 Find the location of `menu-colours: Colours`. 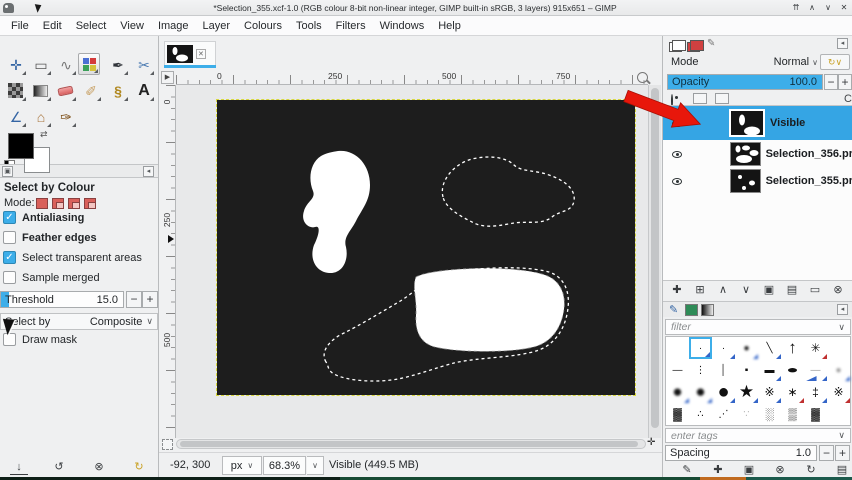

menu-colours: Colours is located at coordinates (263, 26).